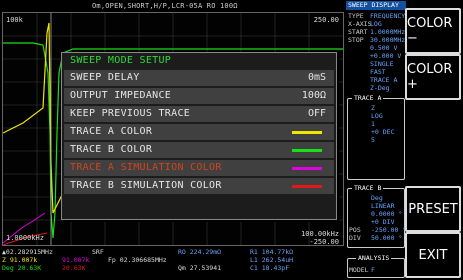  What do you see at coordinates (199, 78) in the screenshot?
I see `menu-item-sweep-delay: SWEEP DELAY 0mS` at bounding box center [199, 78].